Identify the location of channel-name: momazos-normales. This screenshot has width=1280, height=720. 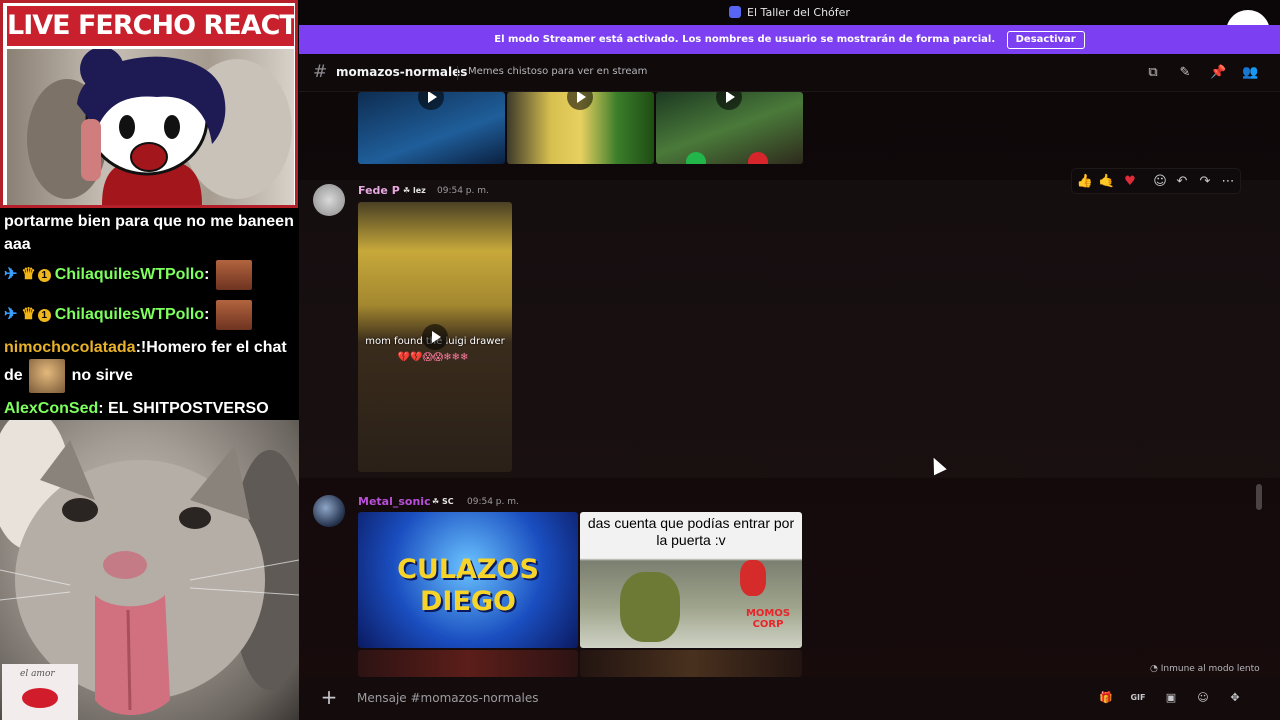
(402, 72).